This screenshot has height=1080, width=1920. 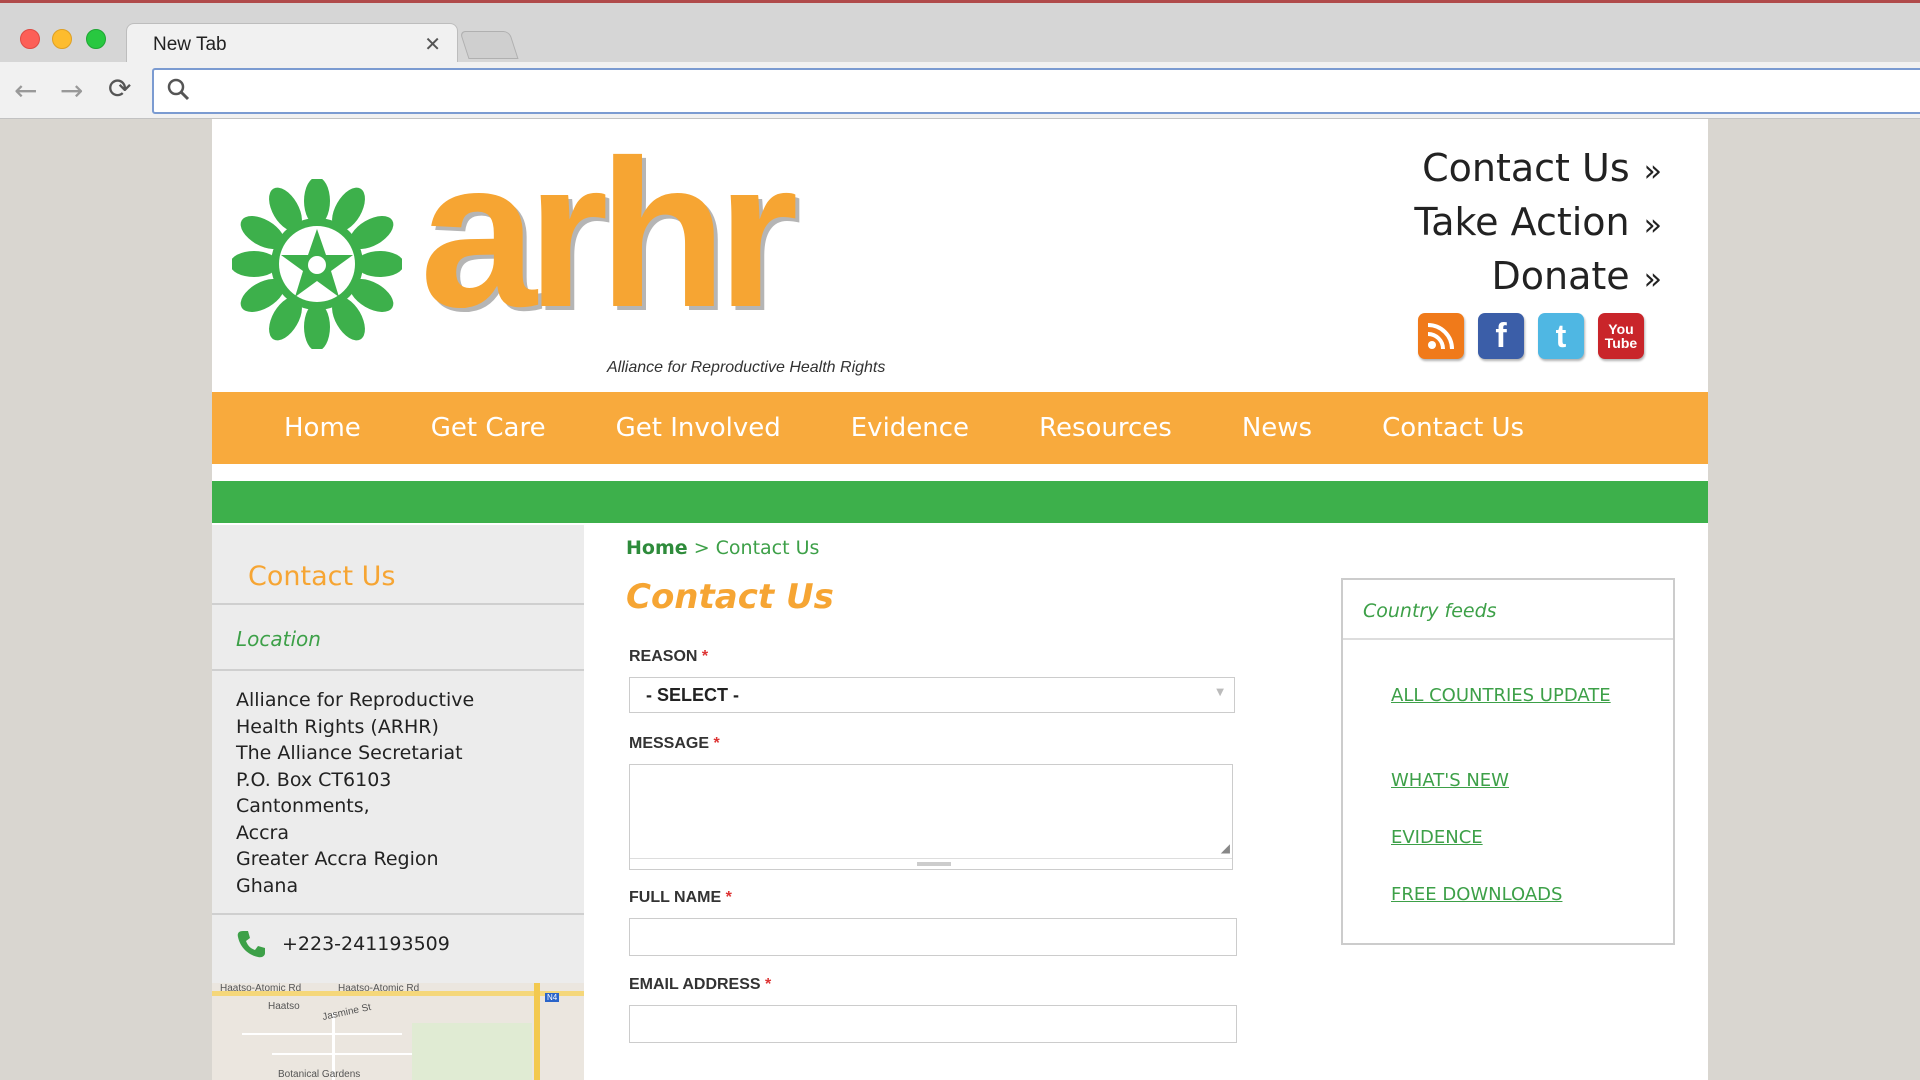 I want to click on map-park, so click(x=472, y=1051).